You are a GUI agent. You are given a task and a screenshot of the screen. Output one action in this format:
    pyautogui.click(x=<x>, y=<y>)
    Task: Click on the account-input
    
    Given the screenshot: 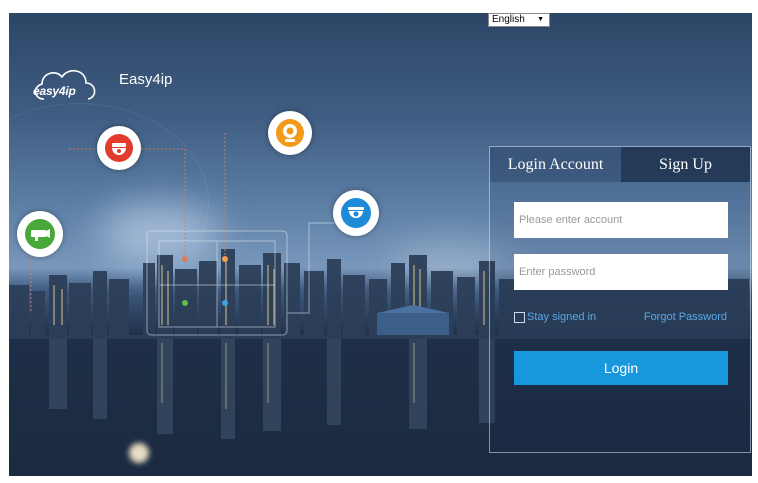 What is the action you would take?
    pyautogui.click(x=621, y=220)
    